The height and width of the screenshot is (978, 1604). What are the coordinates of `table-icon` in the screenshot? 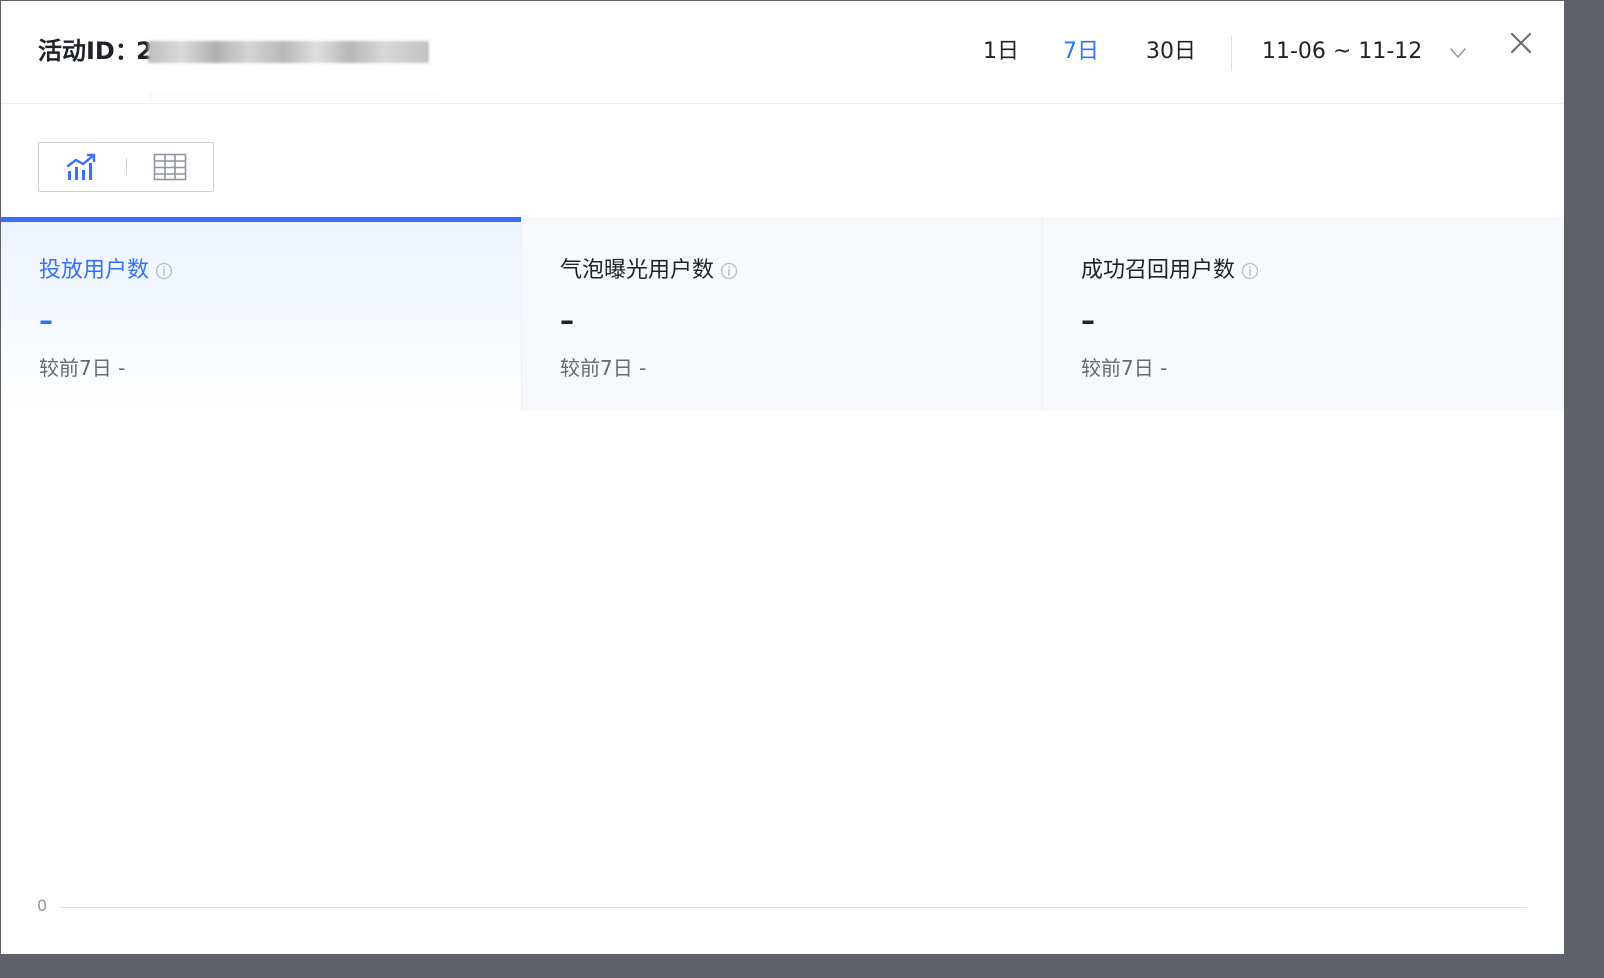 It's located at (170, 167).